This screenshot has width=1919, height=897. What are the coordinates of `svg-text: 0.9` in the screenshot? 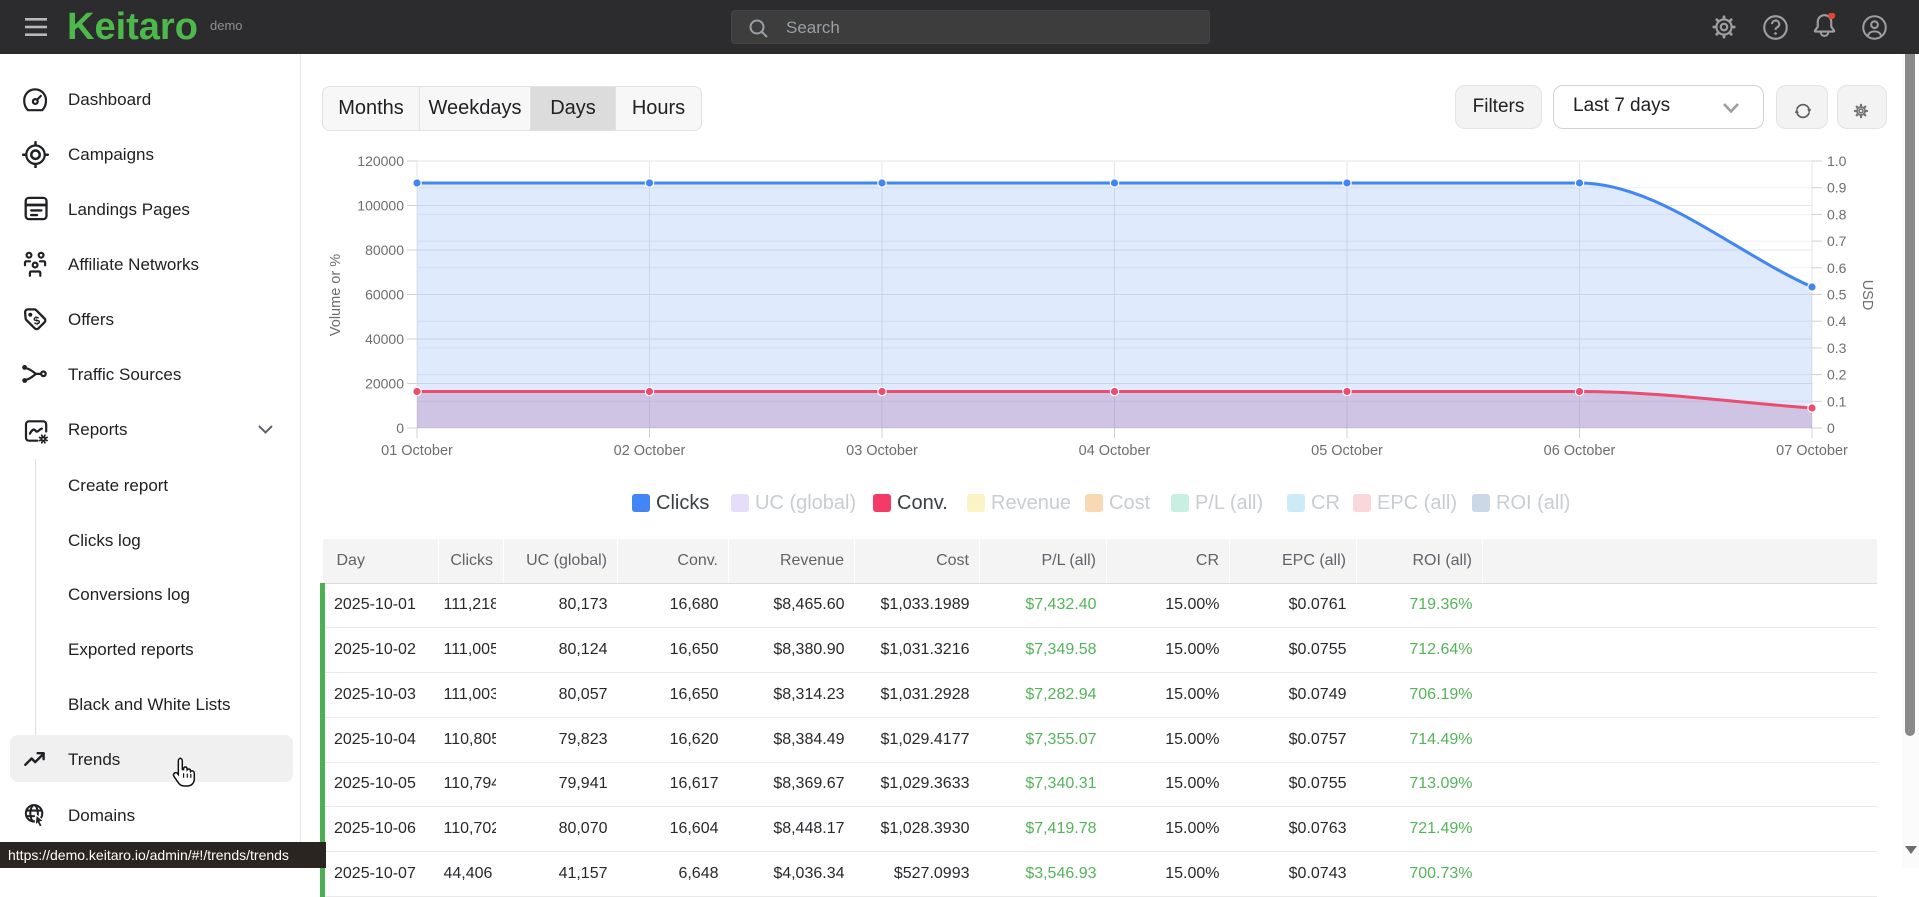 It's located at (1837, 188).